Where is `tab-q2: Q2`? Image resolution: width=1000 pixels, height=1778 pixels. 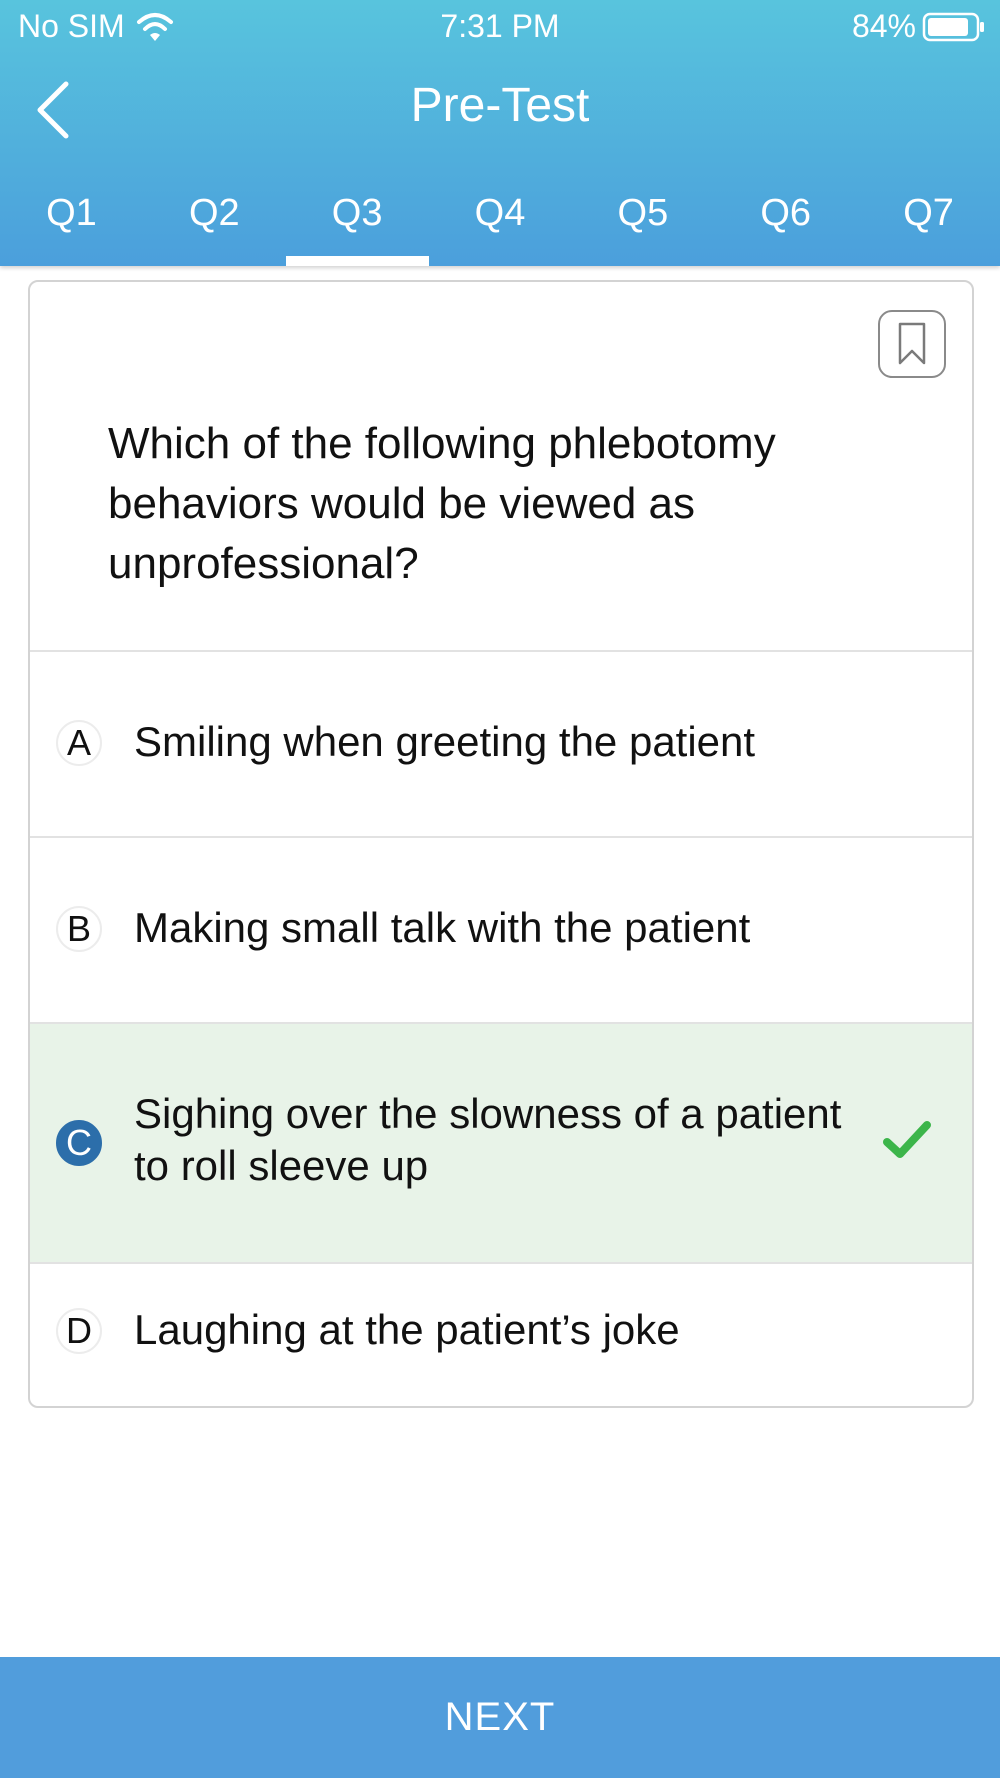 tab-q2: Q2 is located at coordinates (214, 221).